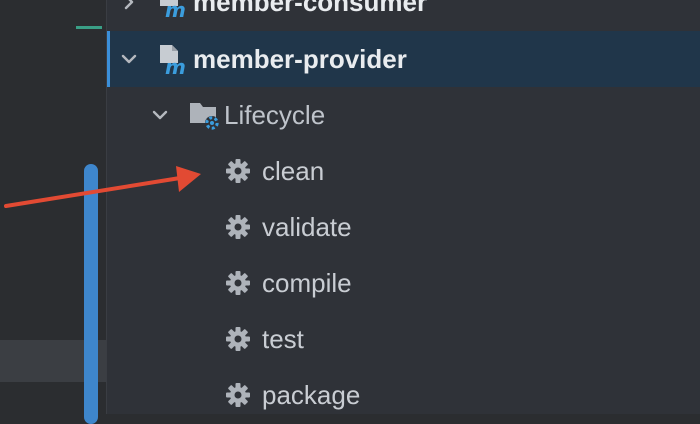 Image resolution: width=700 pixels, height=424 pixels. I want to click on tree-item-label: package, so click(311, 394).